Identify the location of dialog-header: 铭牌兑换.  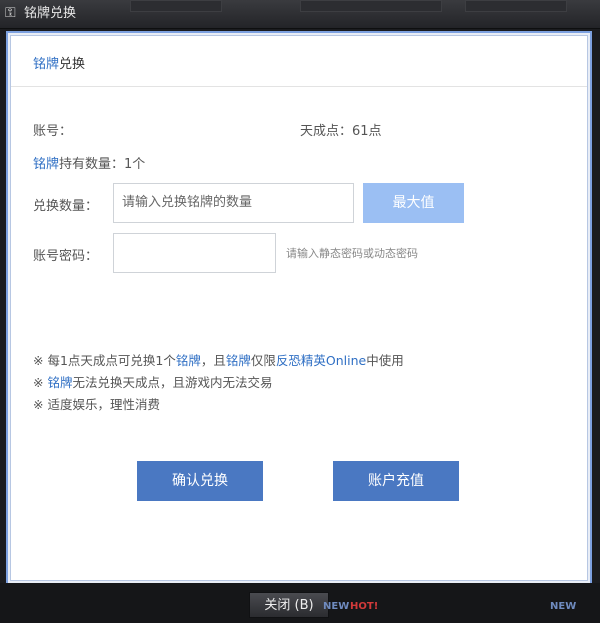
(299, 61).